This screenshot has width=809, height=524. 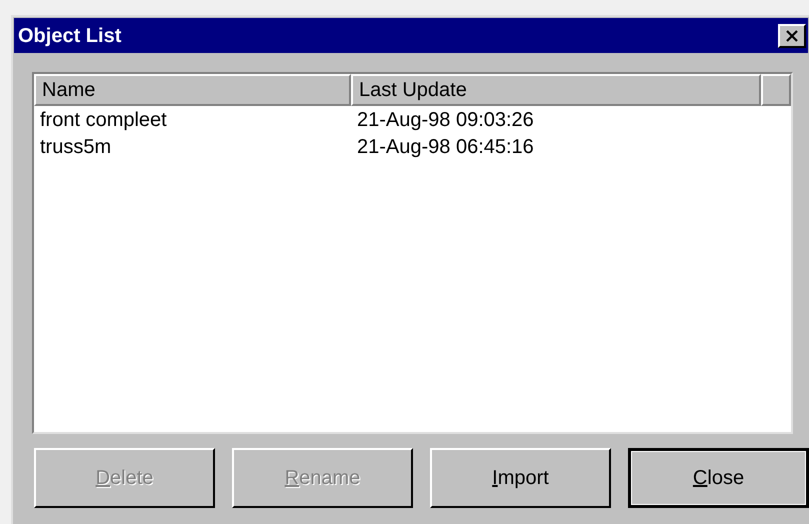 I want to click on table-cell-text: truss5m, so click(x=75, y=147).